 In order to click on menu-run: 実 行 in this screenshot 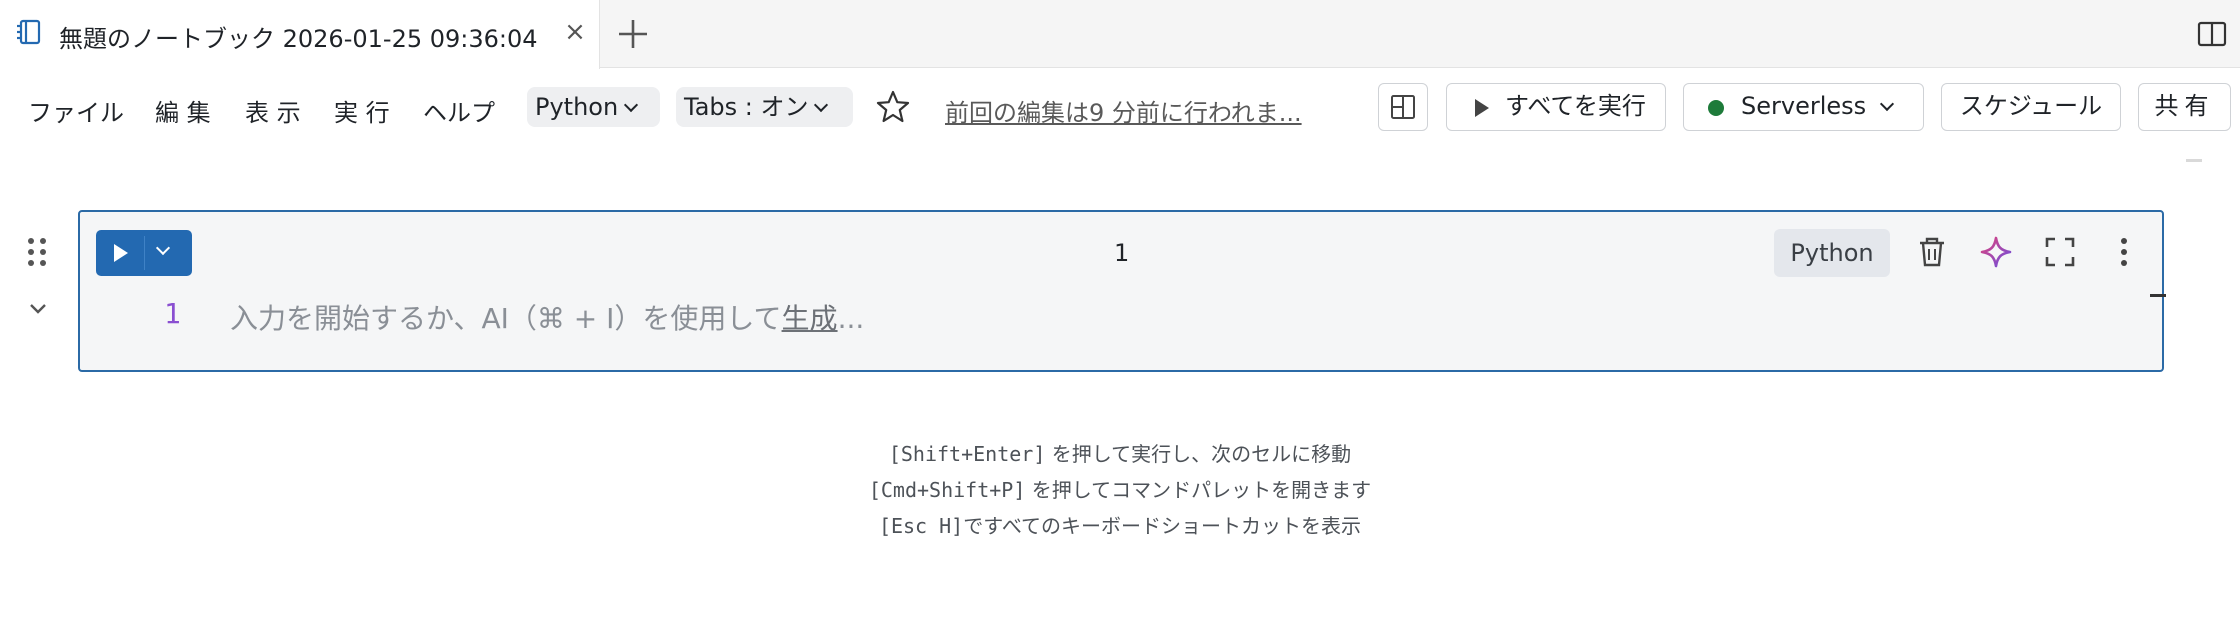, I will do `click(362, 110)`.